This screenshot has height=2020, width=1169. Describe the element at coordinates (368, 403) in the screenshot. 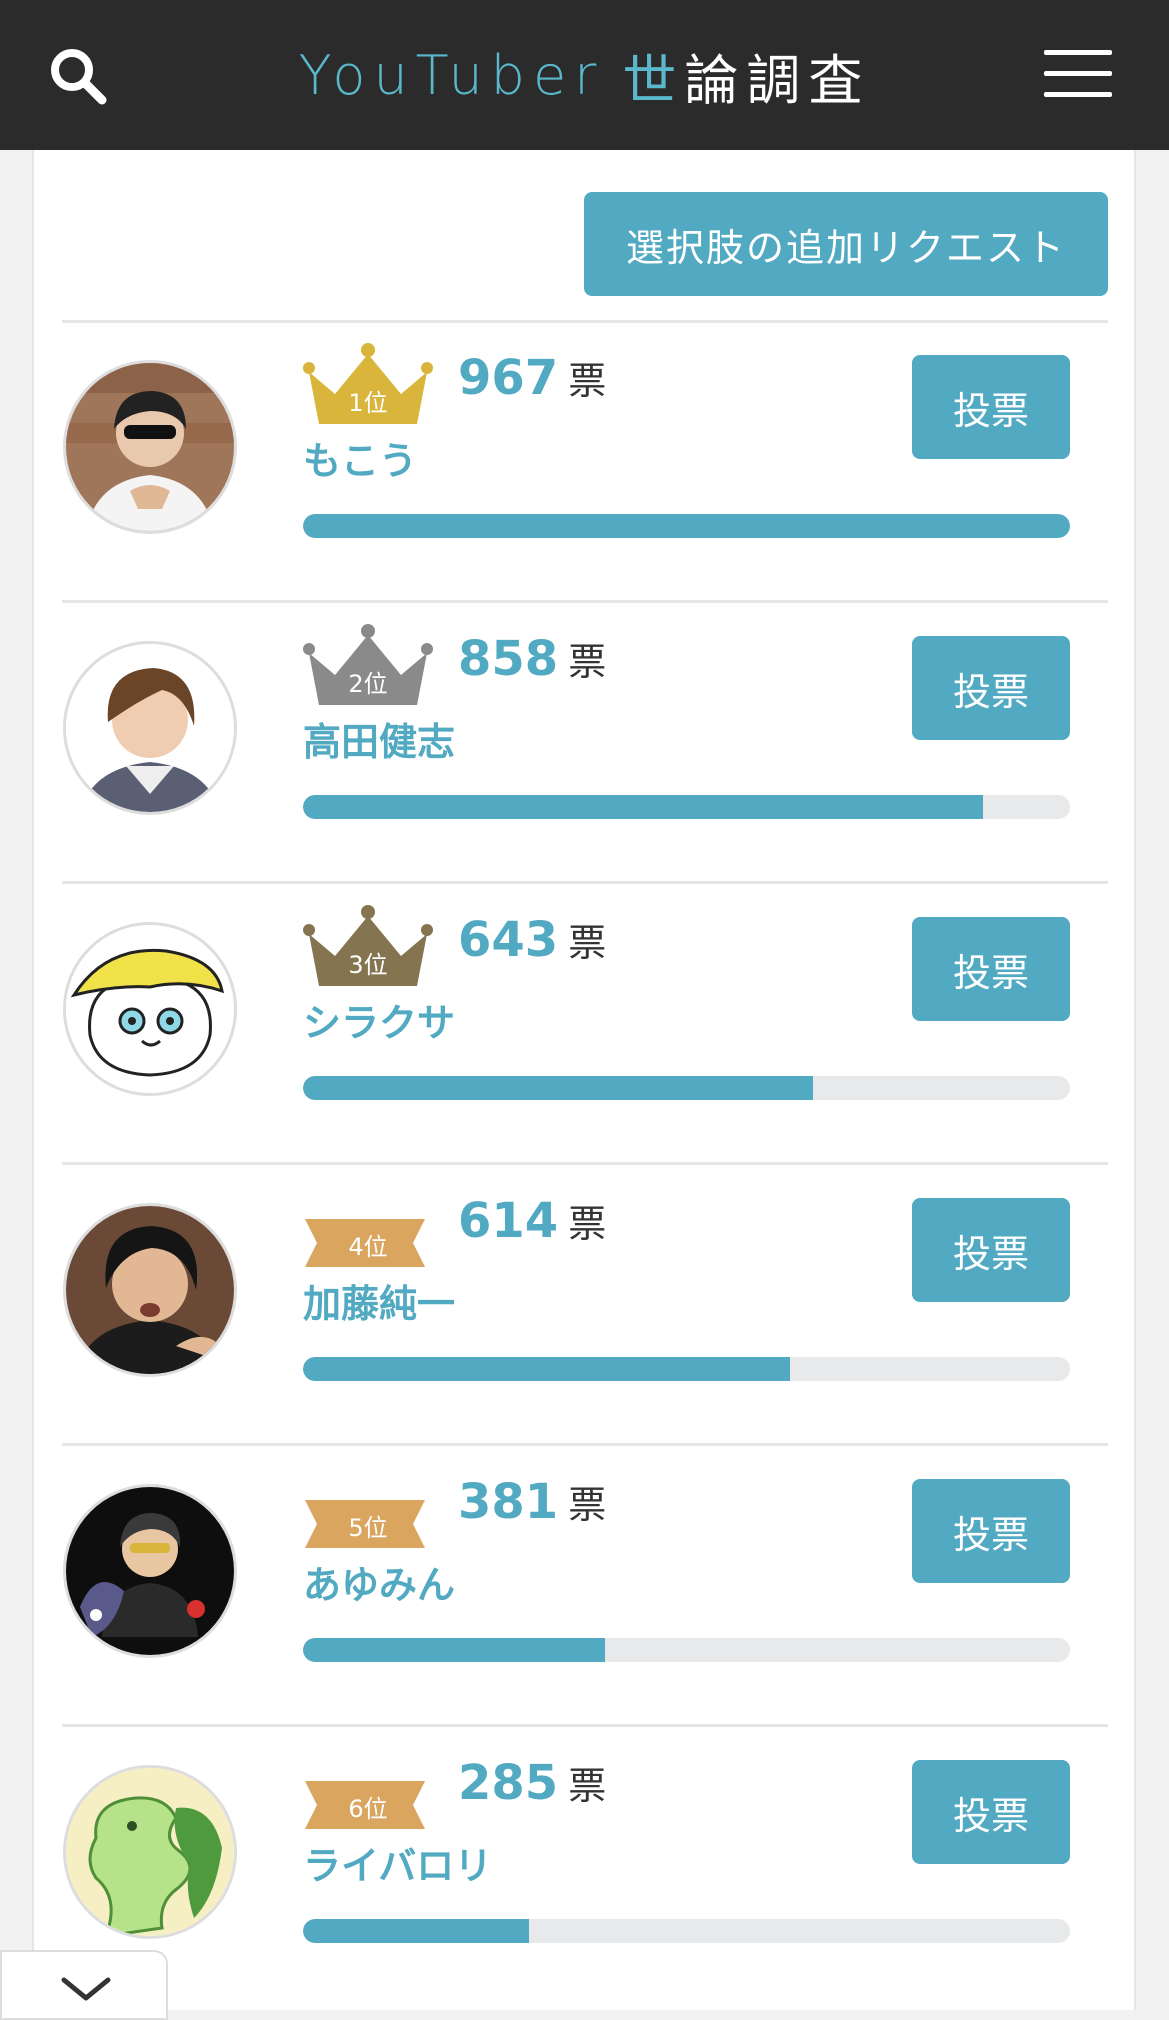

I see `rank-label: 1位` at that location.